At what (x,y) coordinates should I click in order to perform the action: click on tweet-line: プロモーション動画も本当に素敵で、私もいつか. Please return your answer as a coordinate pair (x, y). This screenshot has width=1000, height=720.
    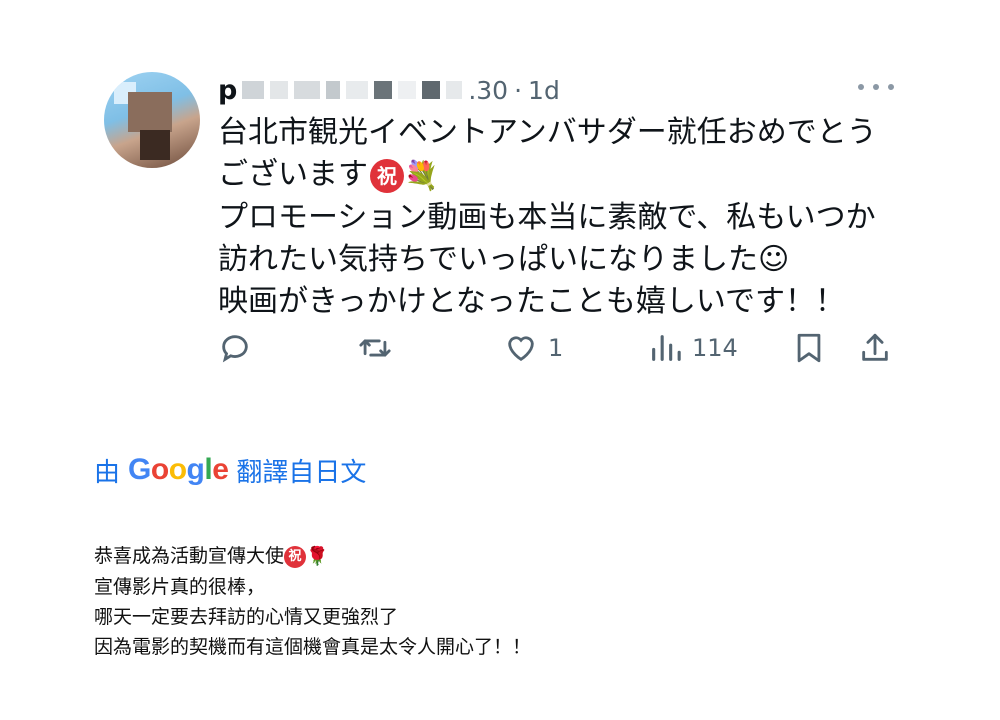
    Looking at the image, I should click on (547, 217).